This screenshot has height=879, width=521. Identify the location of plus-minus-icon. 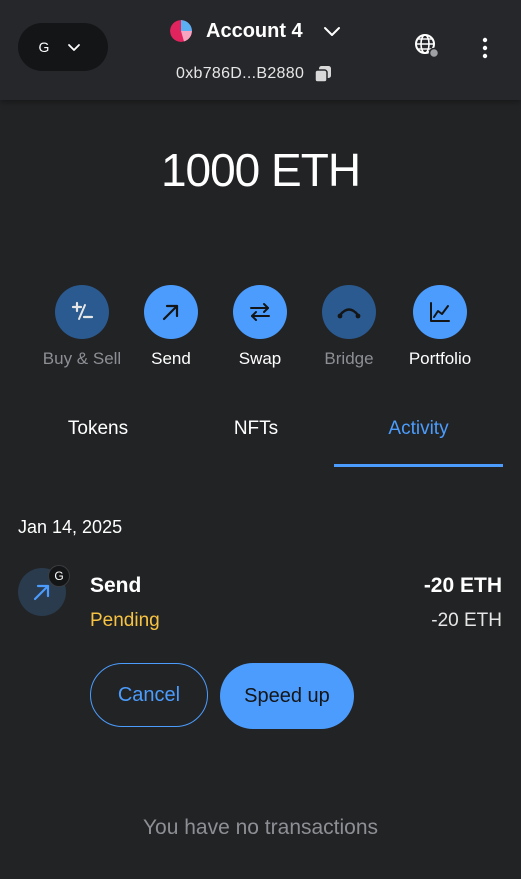
(82, 310).